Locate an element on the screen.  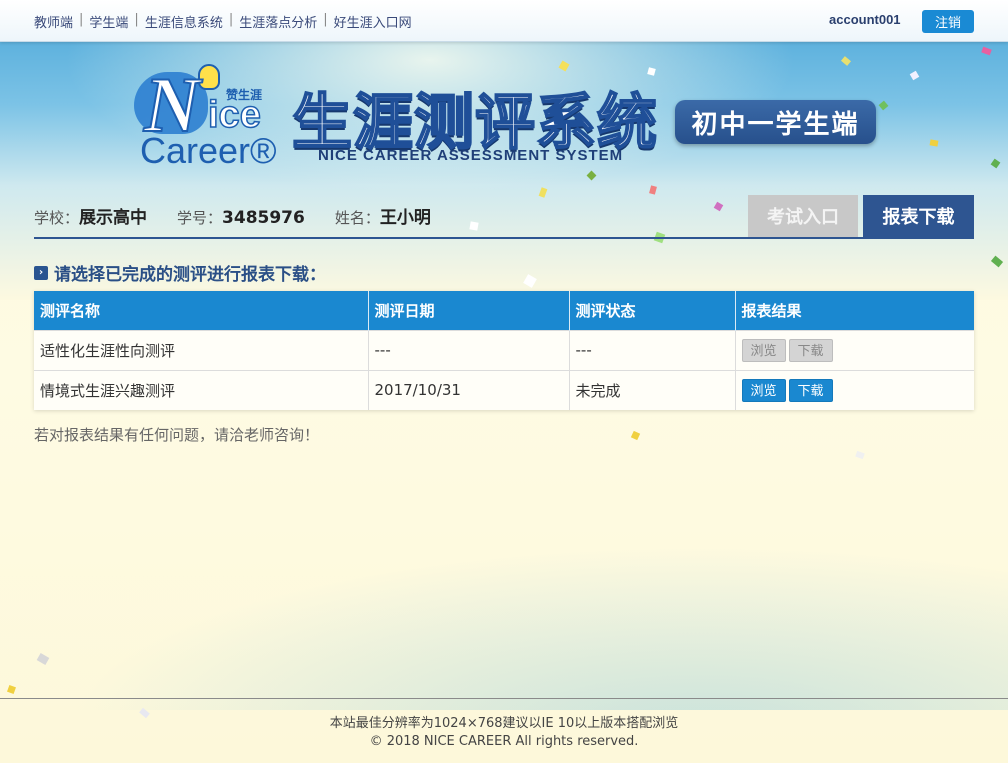
cell-assessment-date: --- is located at coordinates (469, 349).